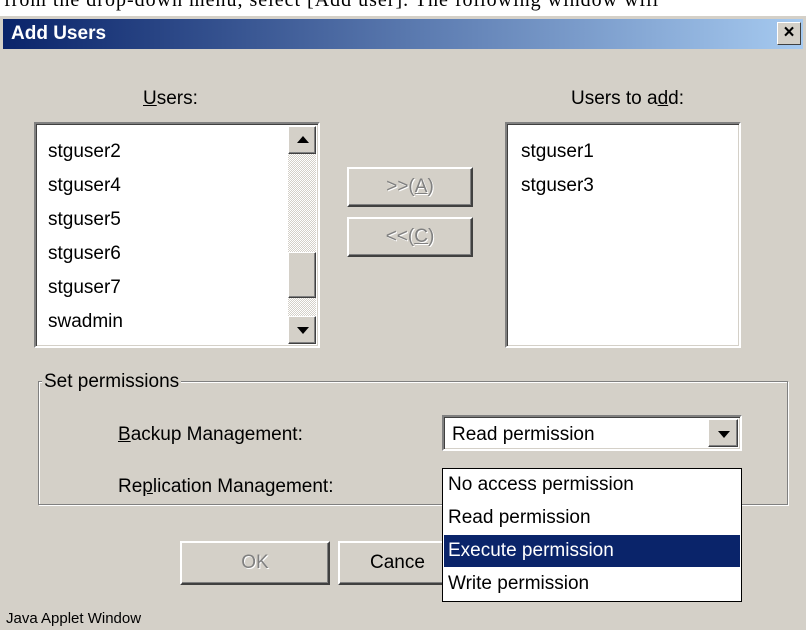 The image size is (806, 630). What do you see at coordinates (592, 485) in the screenshot?
I see `option-no-access: No access permission` at bounding box center [592, 485].